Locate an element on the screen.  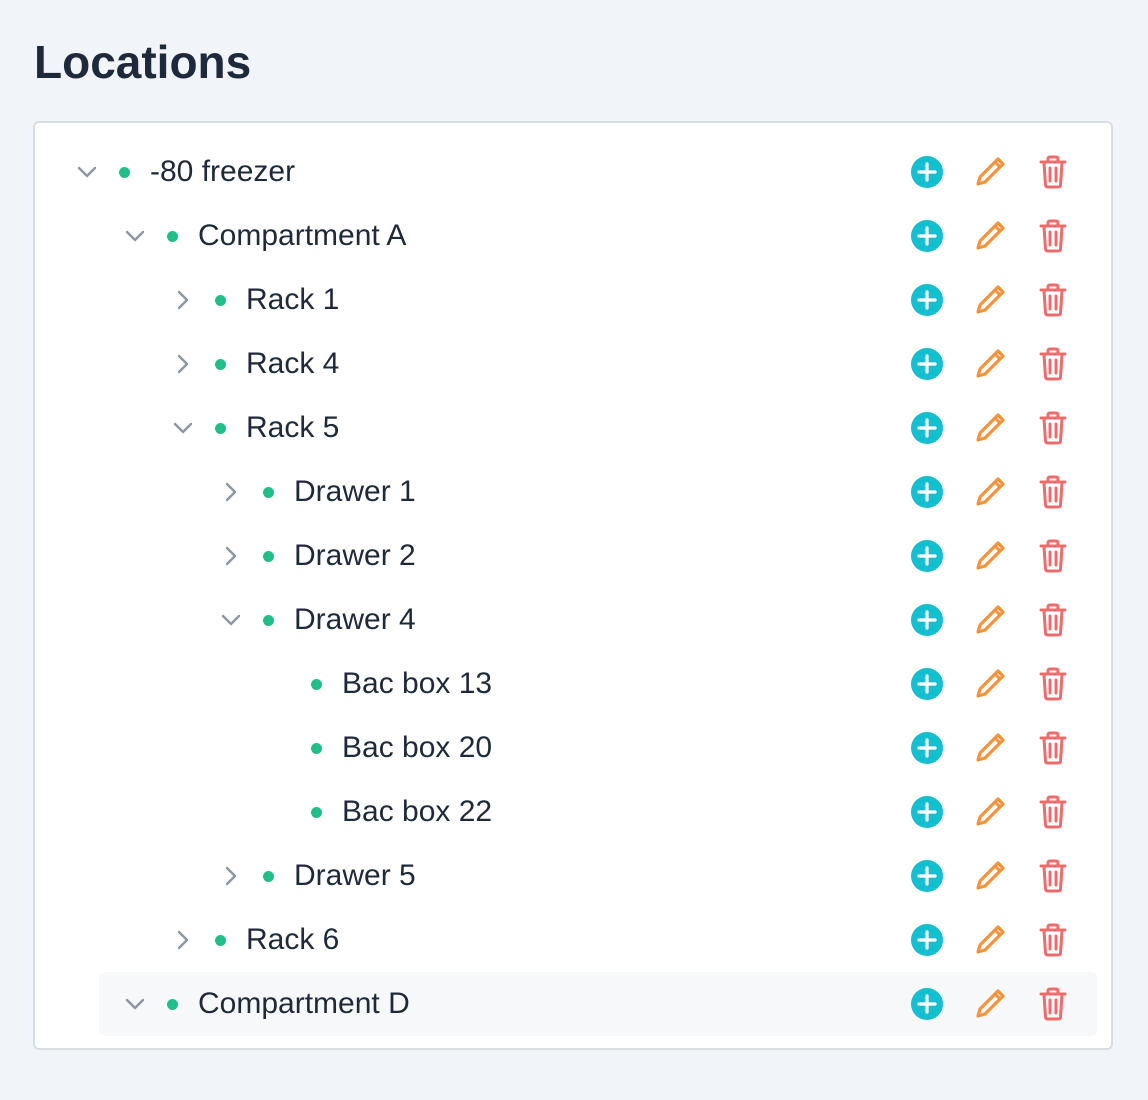
tree-item-label: Rack 1 is located at coordinates (292, 300).